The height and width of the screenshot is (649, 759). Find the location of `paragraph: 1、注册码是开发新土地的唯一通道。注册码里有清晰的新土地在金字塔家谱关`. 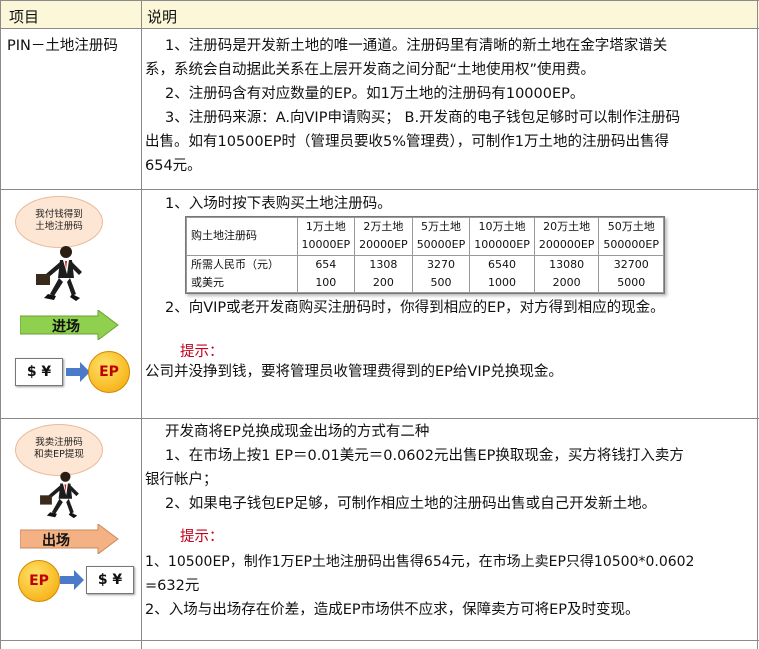

paragraph: 1、注册码是开发新土地的唯一通道。注册码里有清晰的新土地在金字塔家谱关 is located at coordinates (416, 46).